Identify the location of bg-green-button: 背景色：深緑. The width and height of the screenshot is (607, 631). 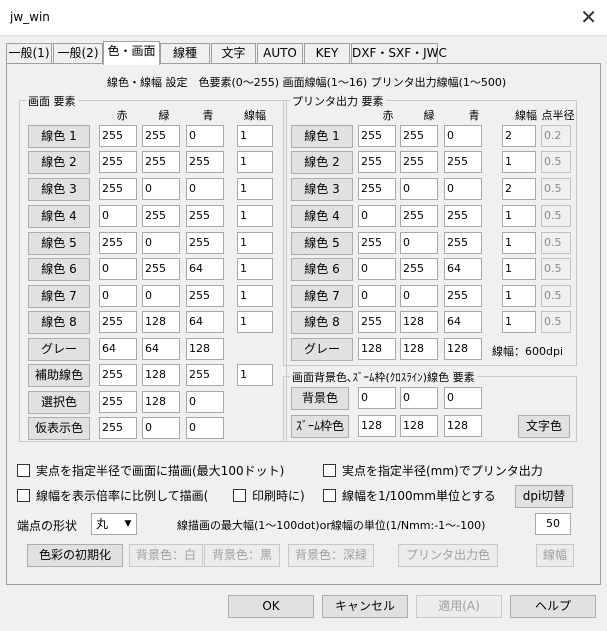
(331, 555).